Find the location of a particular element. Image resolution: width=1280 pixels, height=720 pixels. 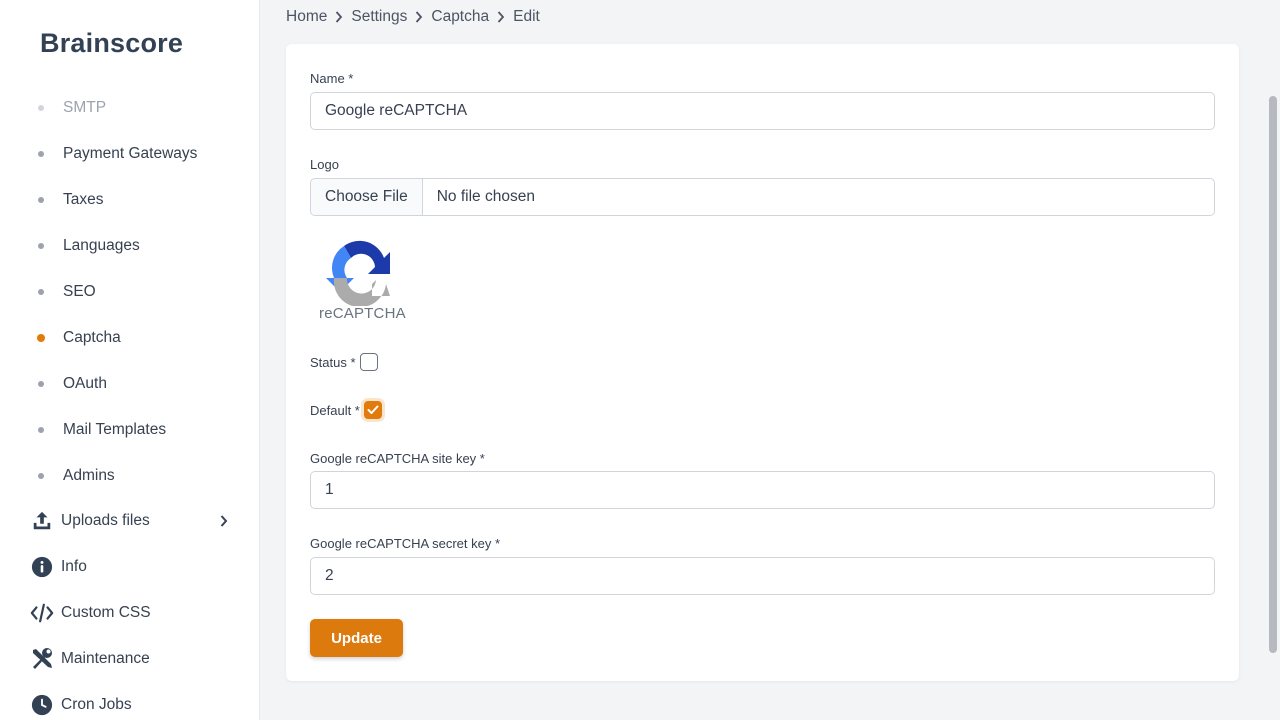

sidebar-item-label: Captcha is located at coordinates (92, 337).